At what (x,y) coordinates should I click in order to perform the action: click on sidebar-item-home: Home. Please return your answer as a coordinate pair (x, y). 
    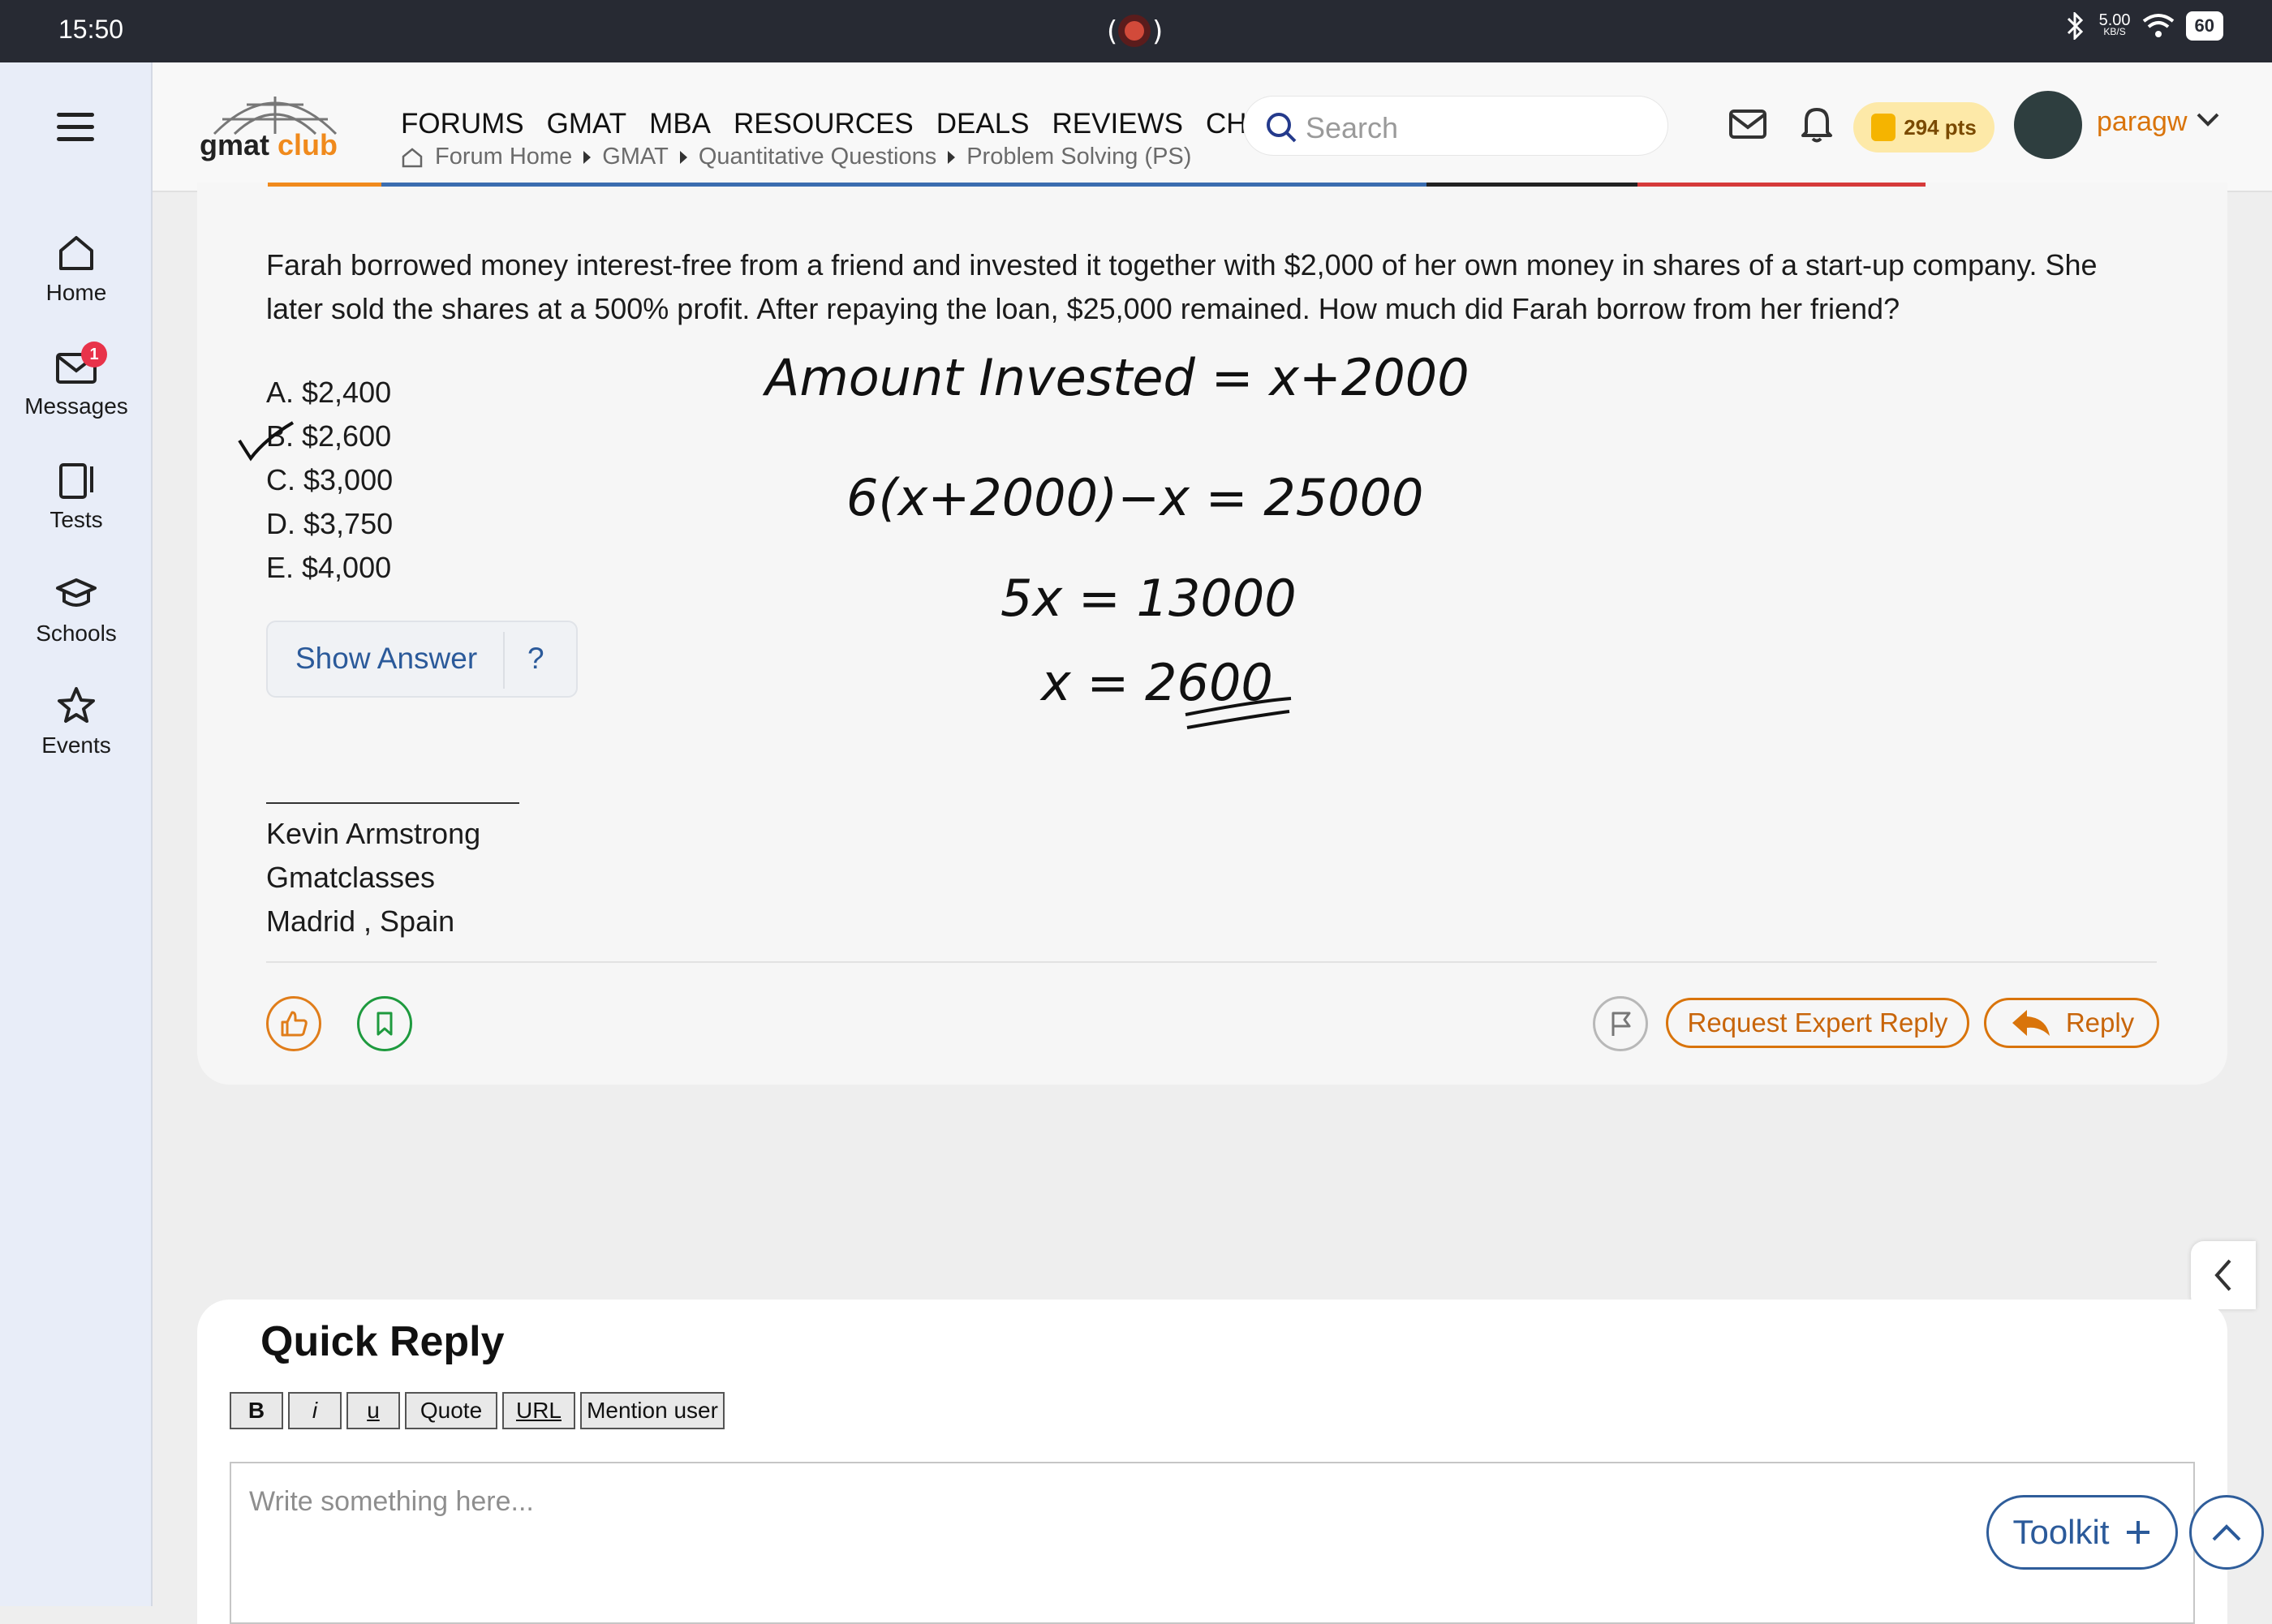
    Looking at the image, I should click on (76, 269).